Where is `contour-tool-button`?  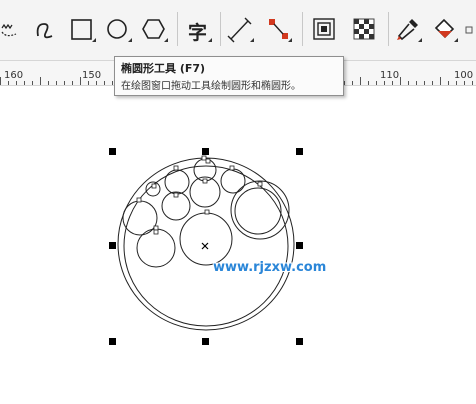
contour-tool-button is located at coordinates (325, 30).